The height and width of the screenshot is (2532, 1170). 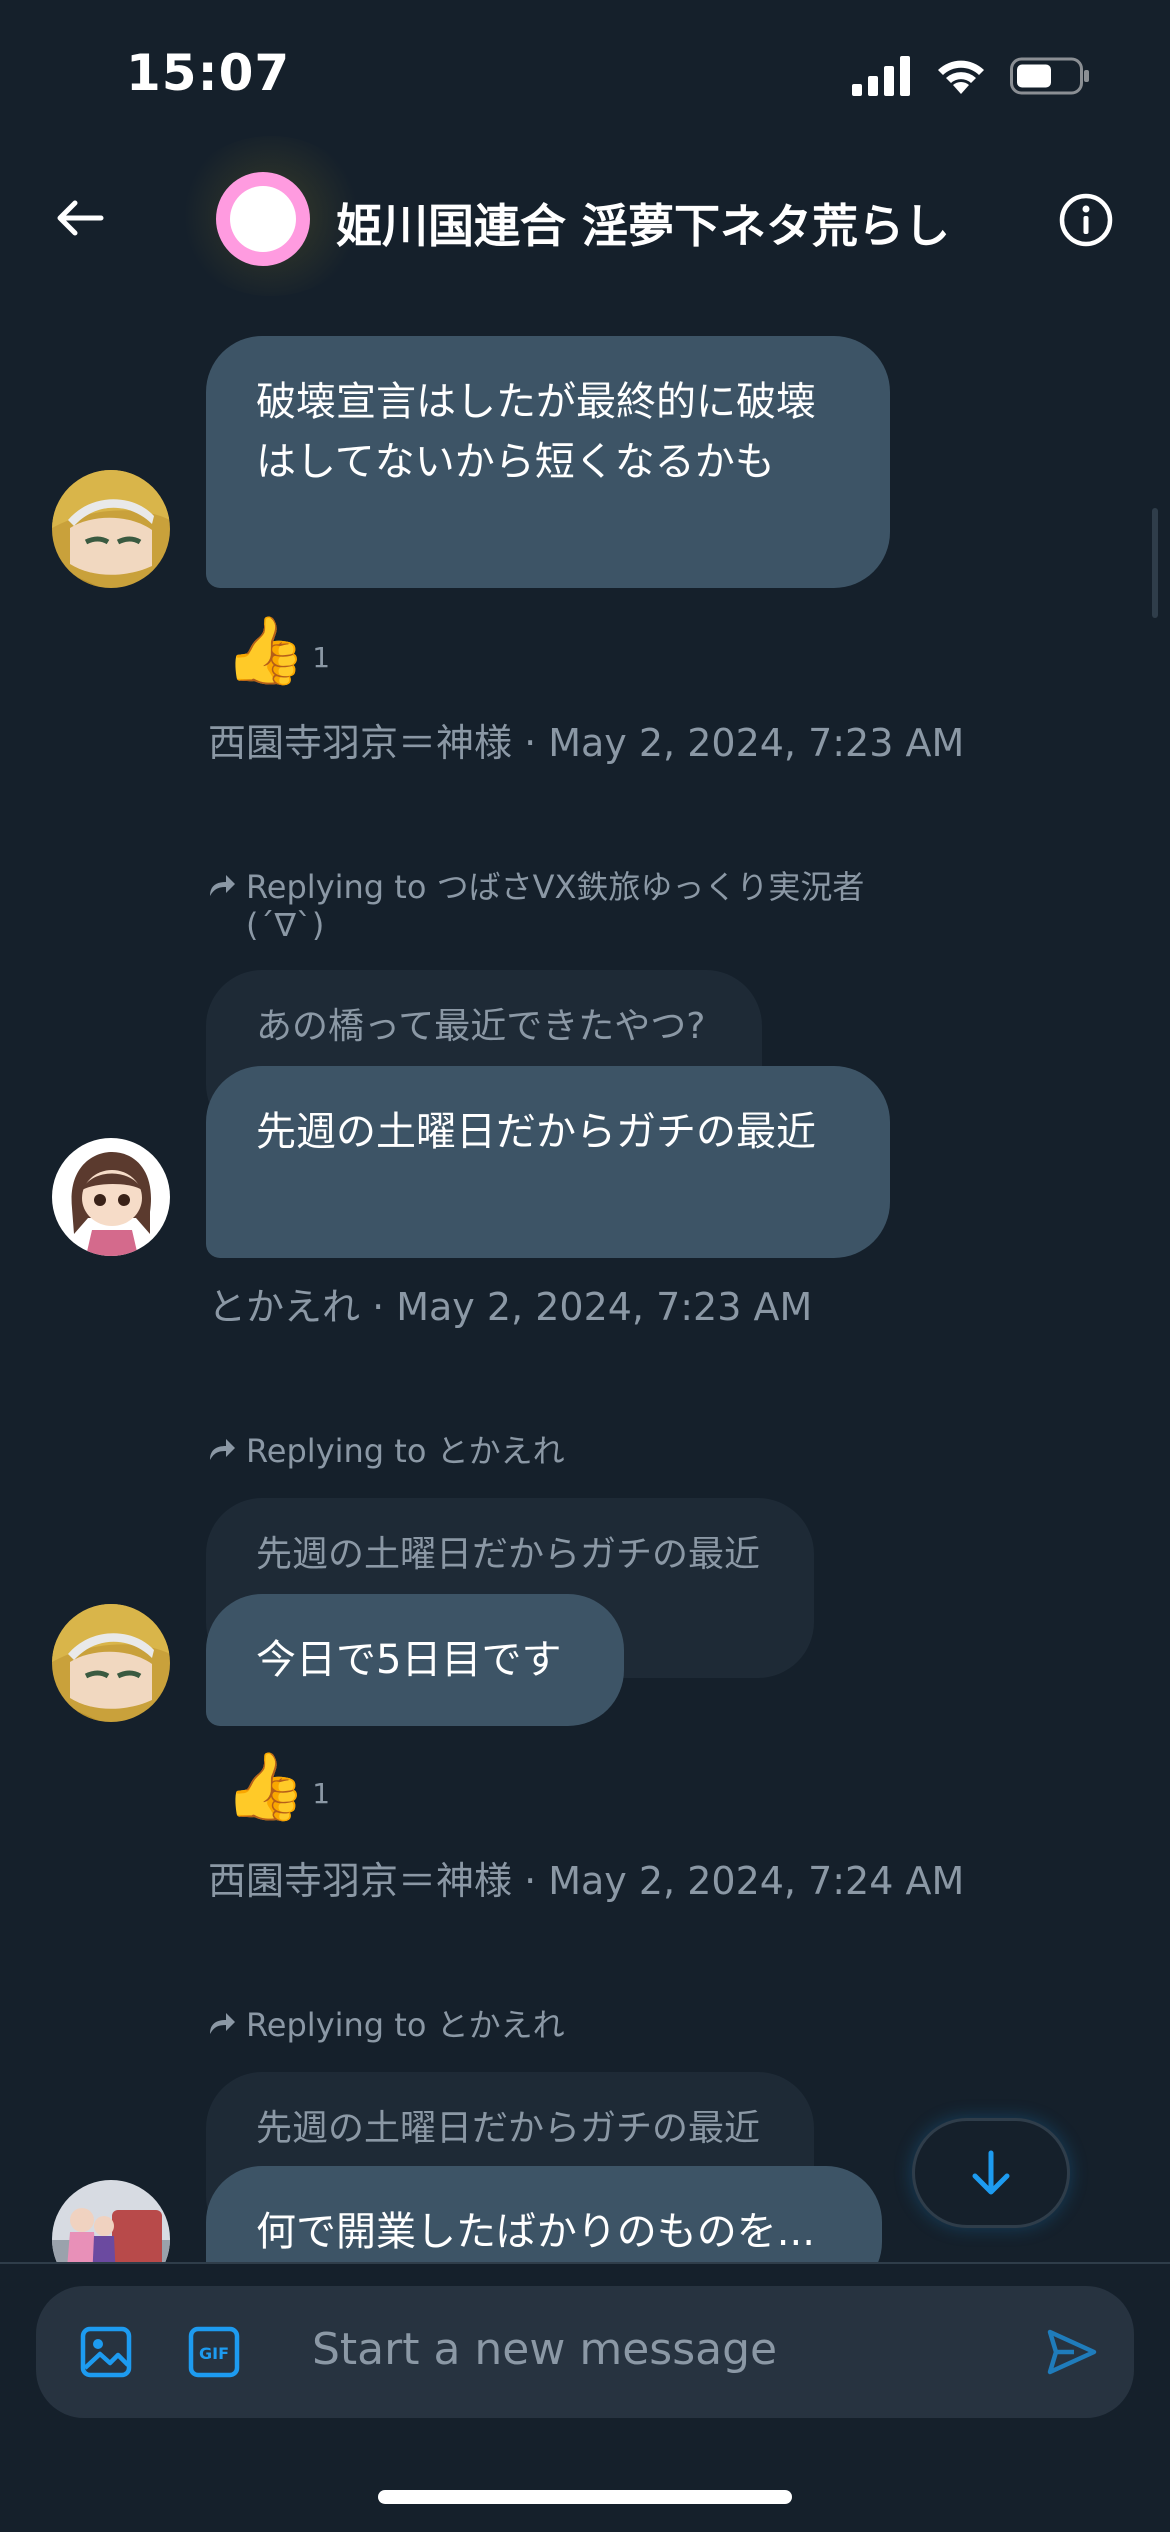 What do you see at coordinates (586, 743) in the screenshot?
I see `message-meta: 西園寺羽京＝神様 · May 2, 2024, 7:23 AM` at bounding box center [586, 743].